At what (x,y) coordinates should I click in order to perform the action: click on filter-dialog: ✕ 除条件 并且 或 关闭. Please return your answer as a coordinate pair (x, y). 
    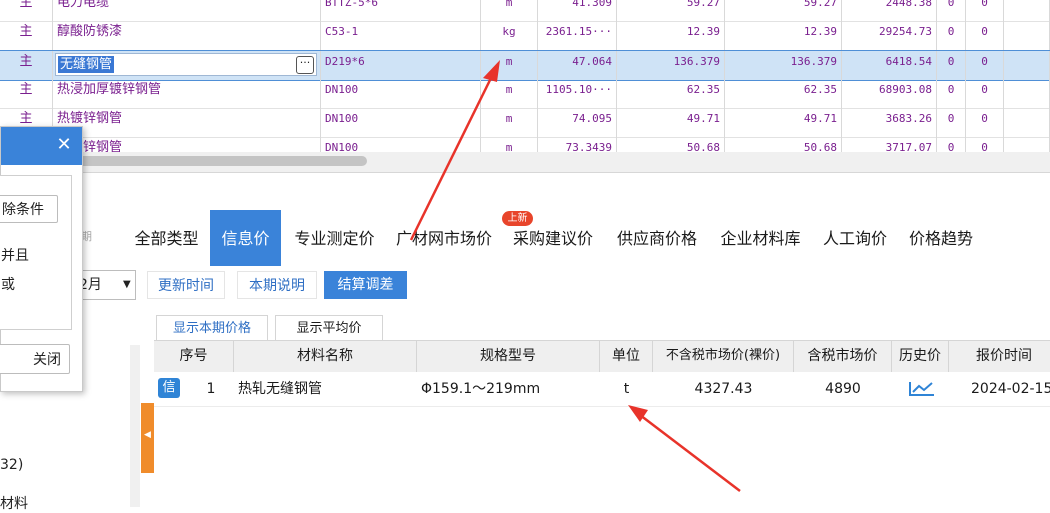
    Looking at the image, I should click on (41, 259).